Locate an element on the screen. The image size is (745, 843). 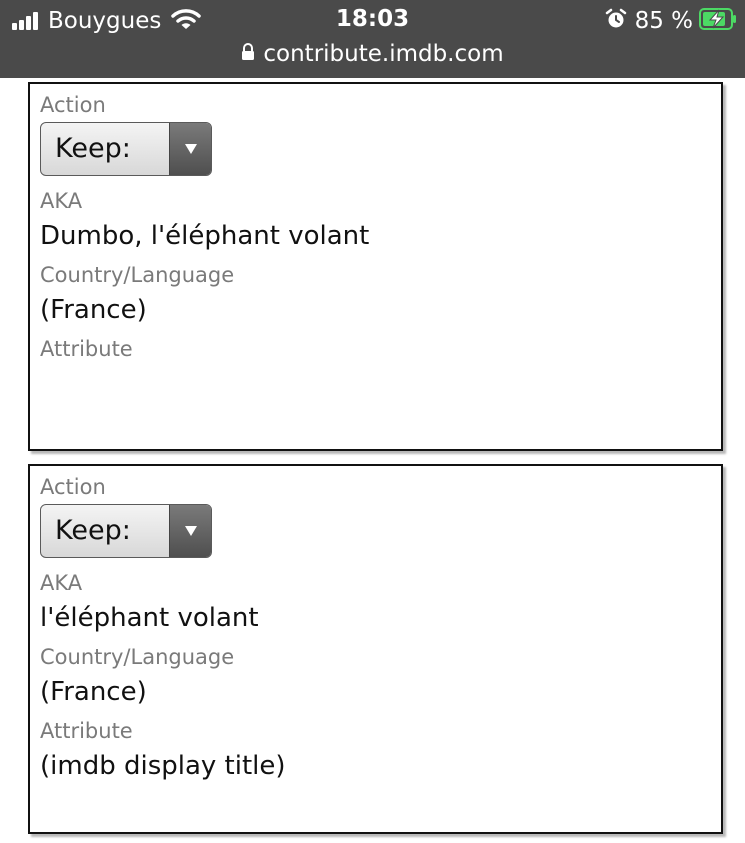
address-bar: contribute.imdb.com is located at coordinates (372, 54).